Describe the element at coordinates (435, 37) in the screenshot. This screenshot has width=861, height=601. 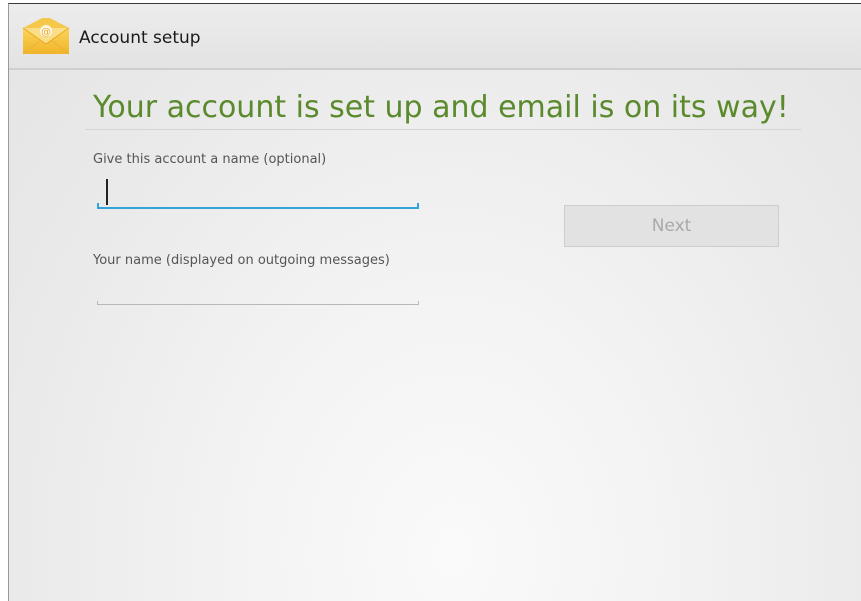
I see `action-bar: @ Account setup` at that location.